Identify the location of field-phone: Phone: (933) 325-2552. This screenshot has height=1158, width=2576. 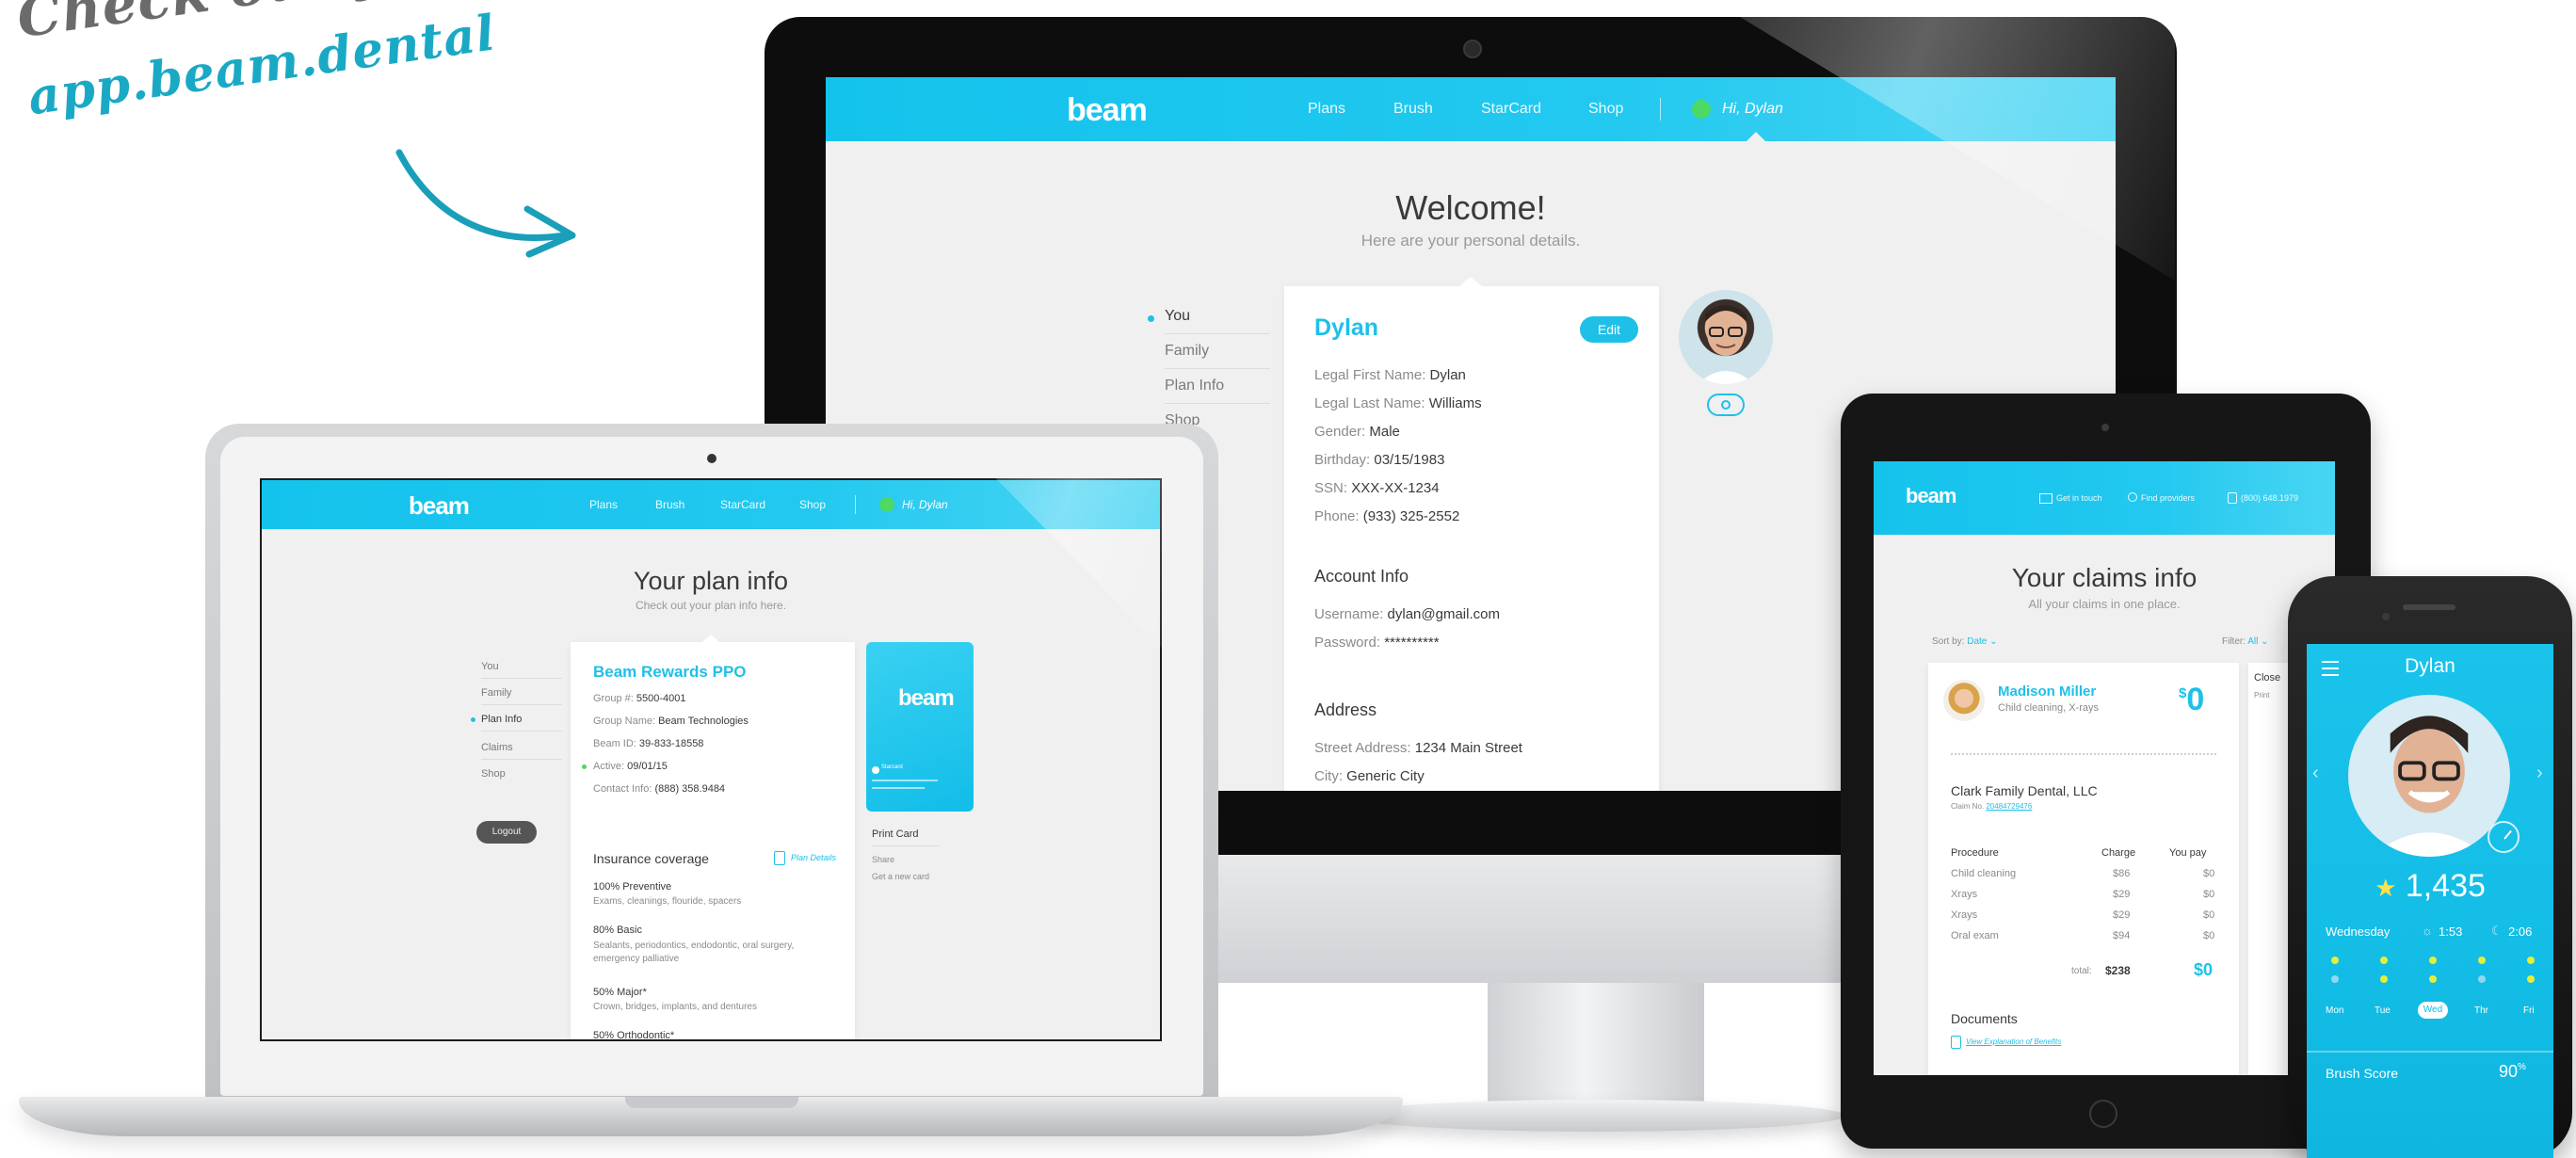
(1386, 516).